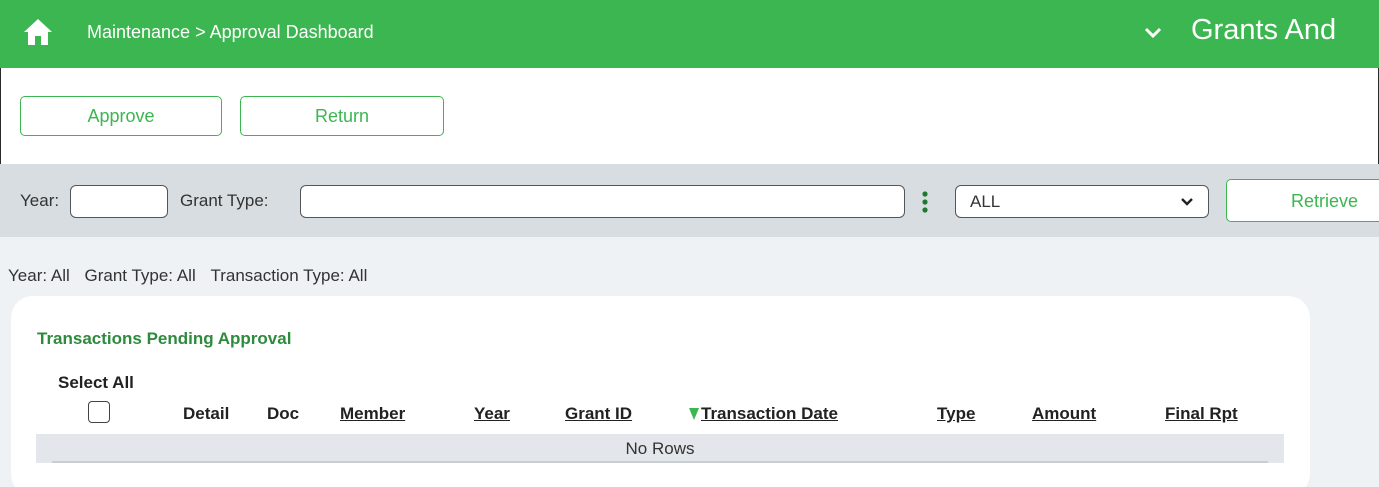 The height and width of the screenshot is (487, 1379). Describe the element at coordinates (277, 275) in the screenshot. I see `summary-transaction-type-label: Transaction Type:` at that location.